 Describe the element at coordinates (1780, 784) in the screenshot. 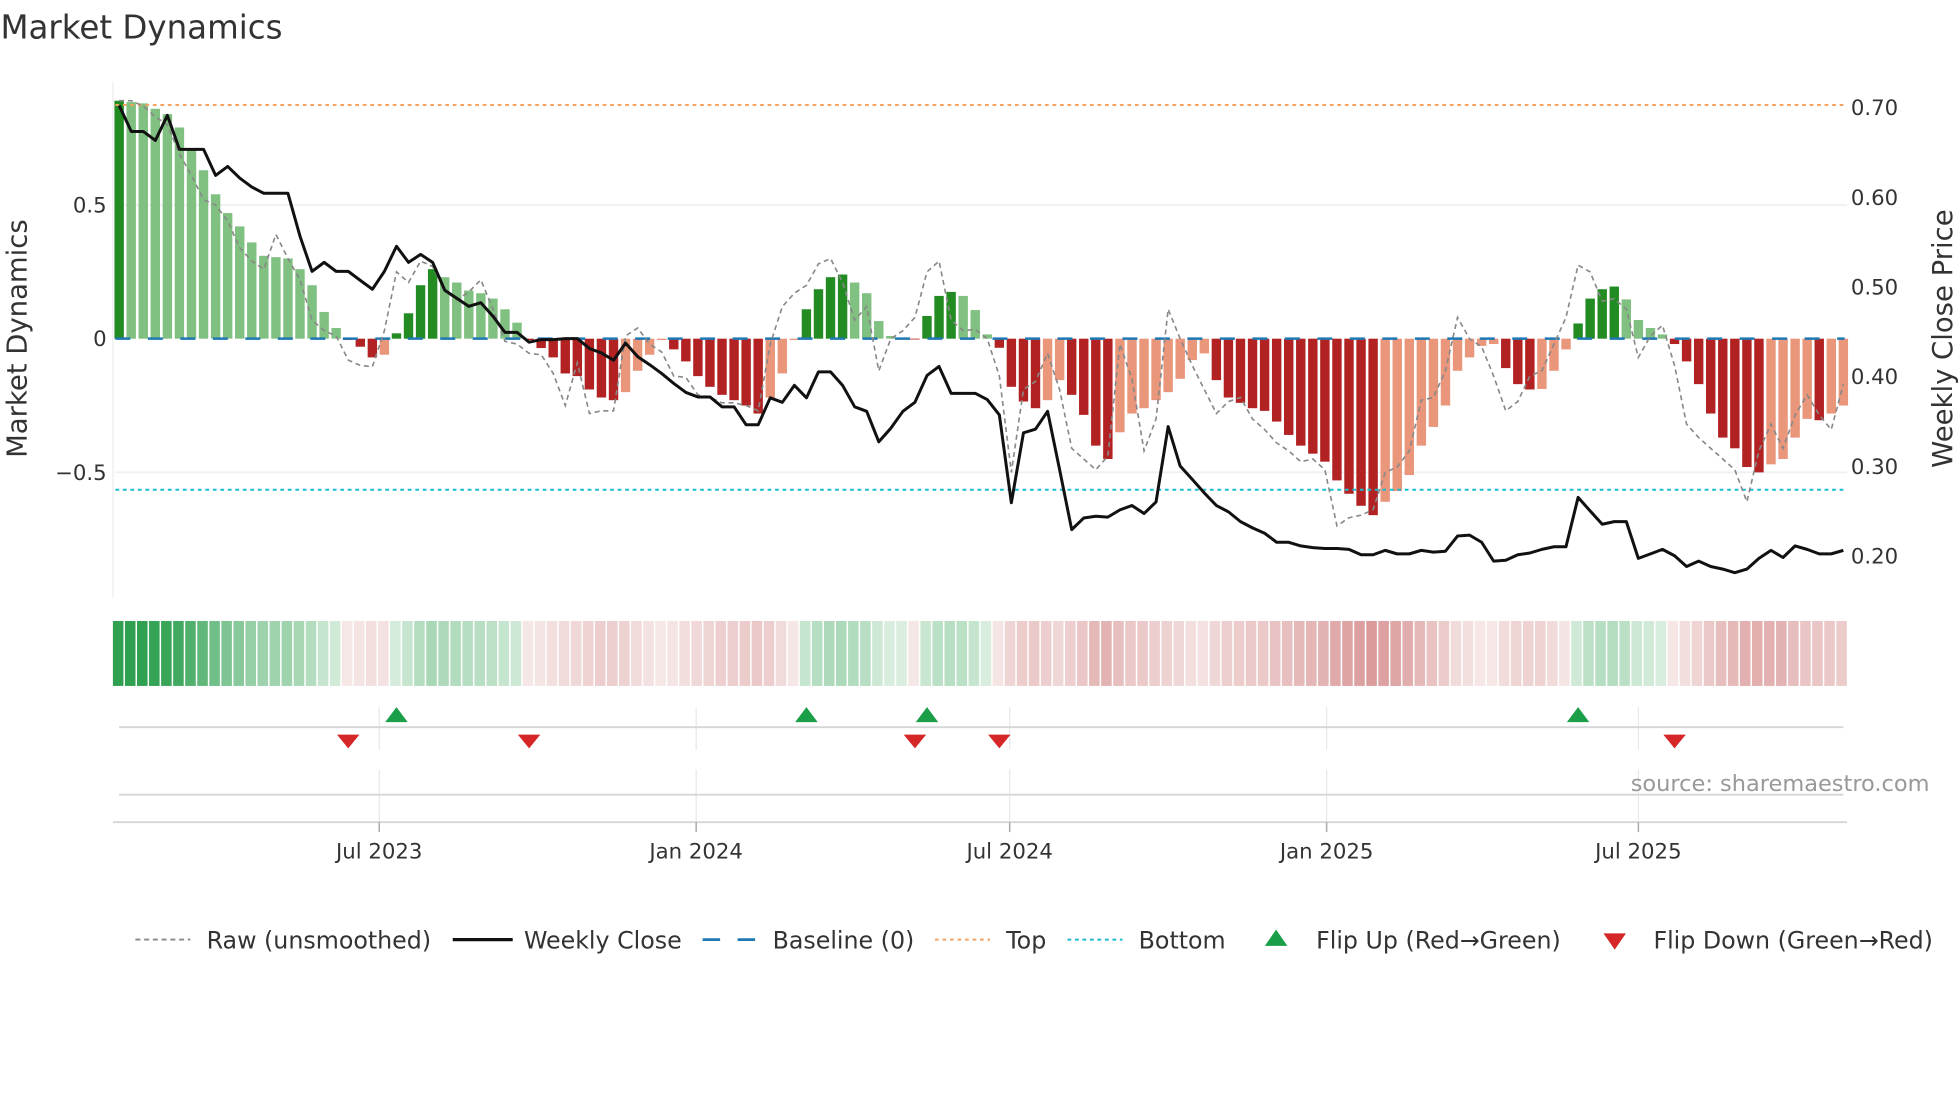

I see `source-label: source: sharemaestro.com` at that location.